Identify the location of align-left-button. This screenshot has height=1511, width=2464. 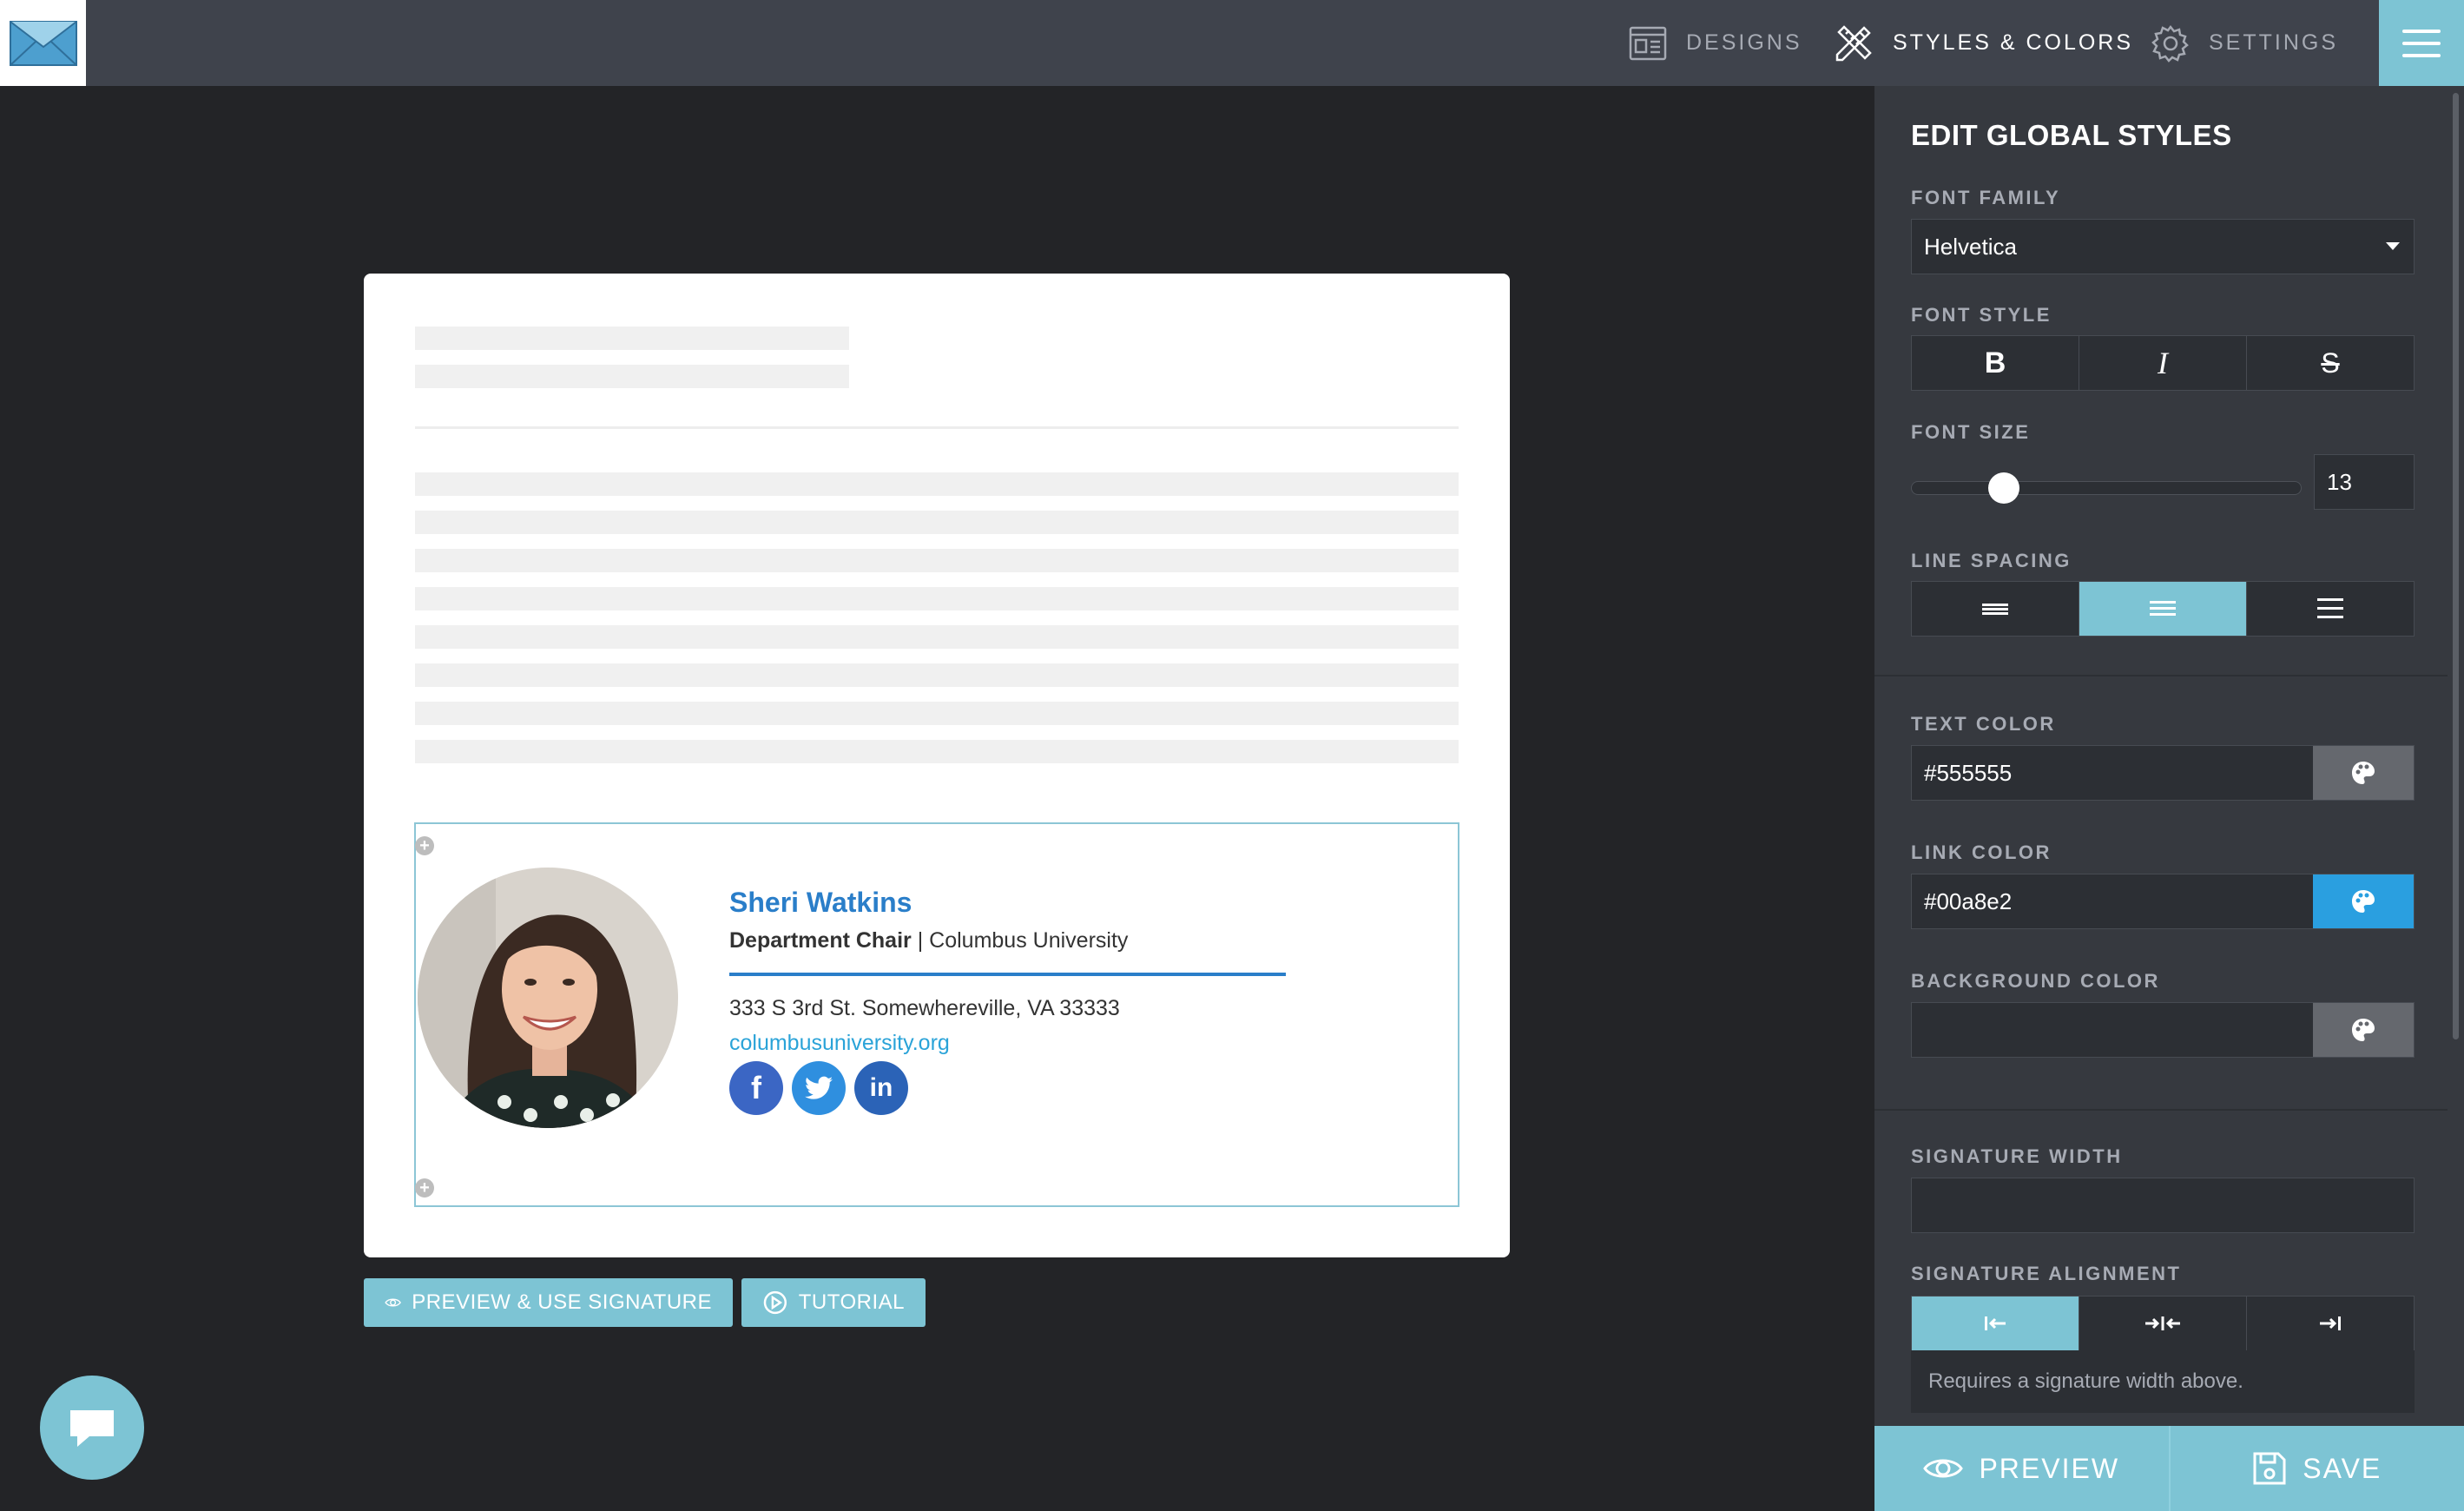
(1995, 1323).